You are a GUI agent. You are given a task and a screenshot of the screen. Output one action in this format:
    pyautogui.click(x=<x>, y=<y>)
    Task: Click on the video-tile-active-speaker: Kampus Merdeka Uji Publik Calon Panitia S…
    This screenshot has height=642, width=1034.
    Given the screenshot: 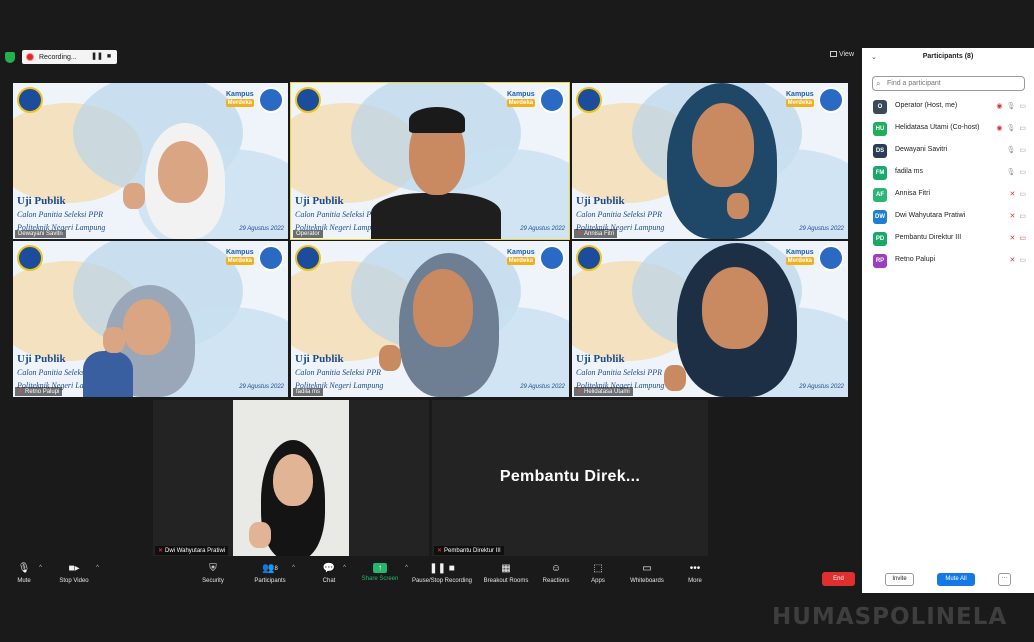 What is the action you would take?
    pyautogui.click(x=430, y=161)
    